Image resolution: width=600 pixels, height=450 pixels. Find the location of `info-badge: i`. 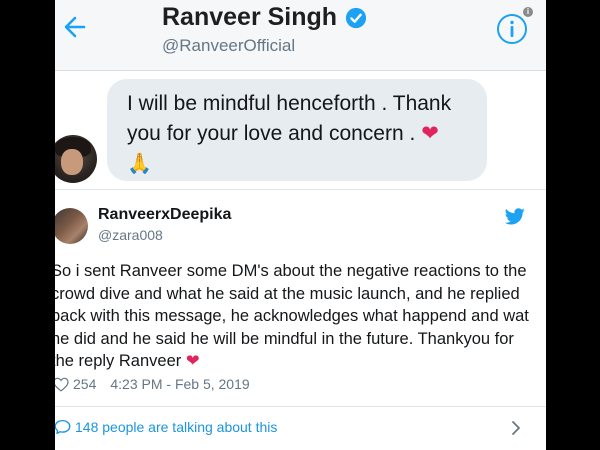

info-badge: i is located at coordinates (528, 12).